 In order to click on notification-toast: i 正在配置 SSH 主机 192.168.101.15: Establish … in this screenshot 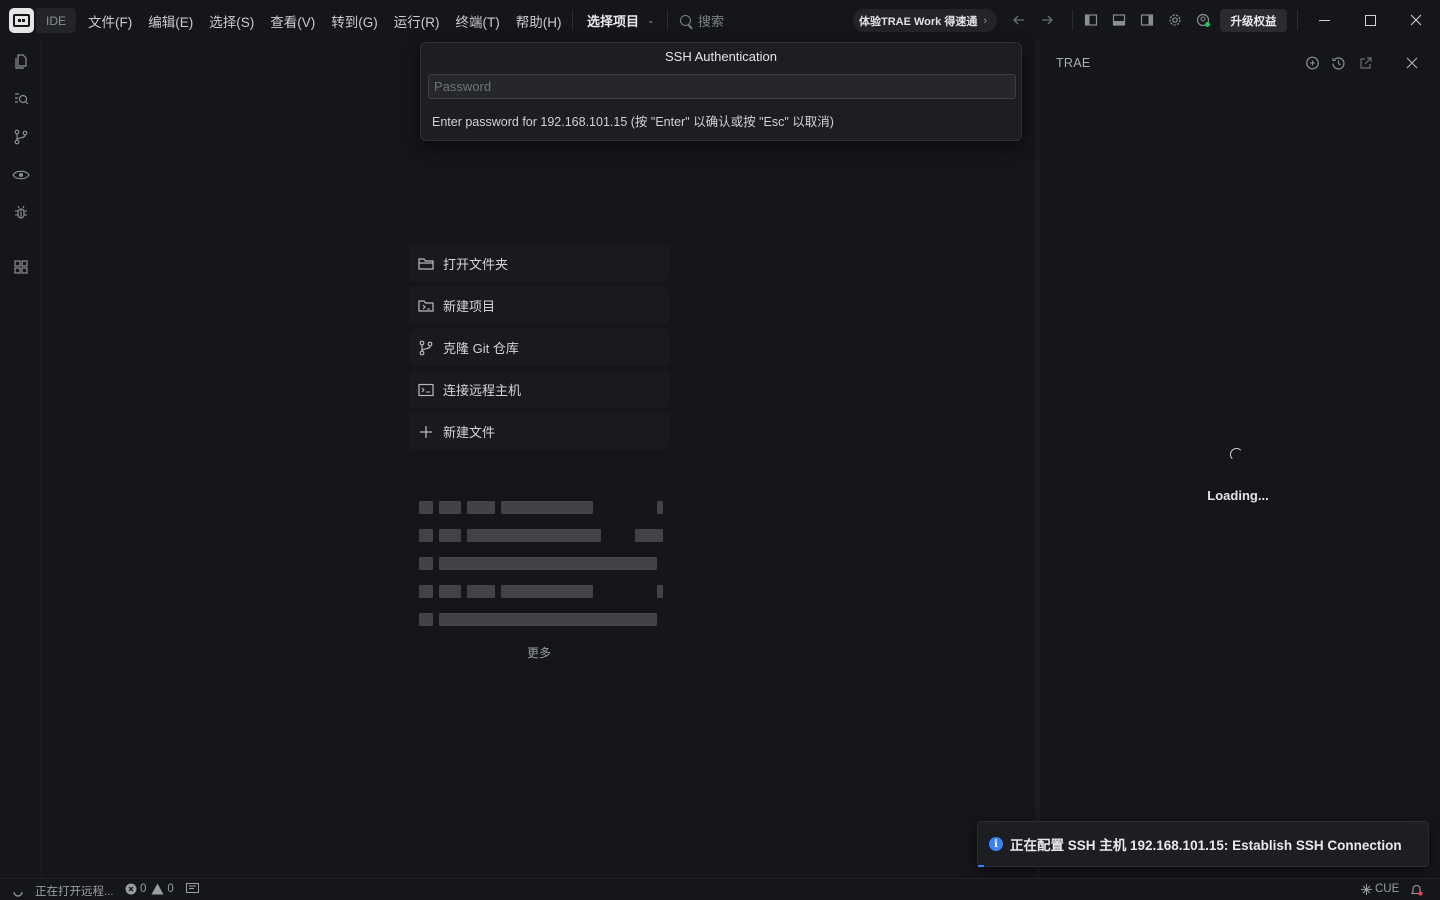, I will do `click(1203, 844)`.